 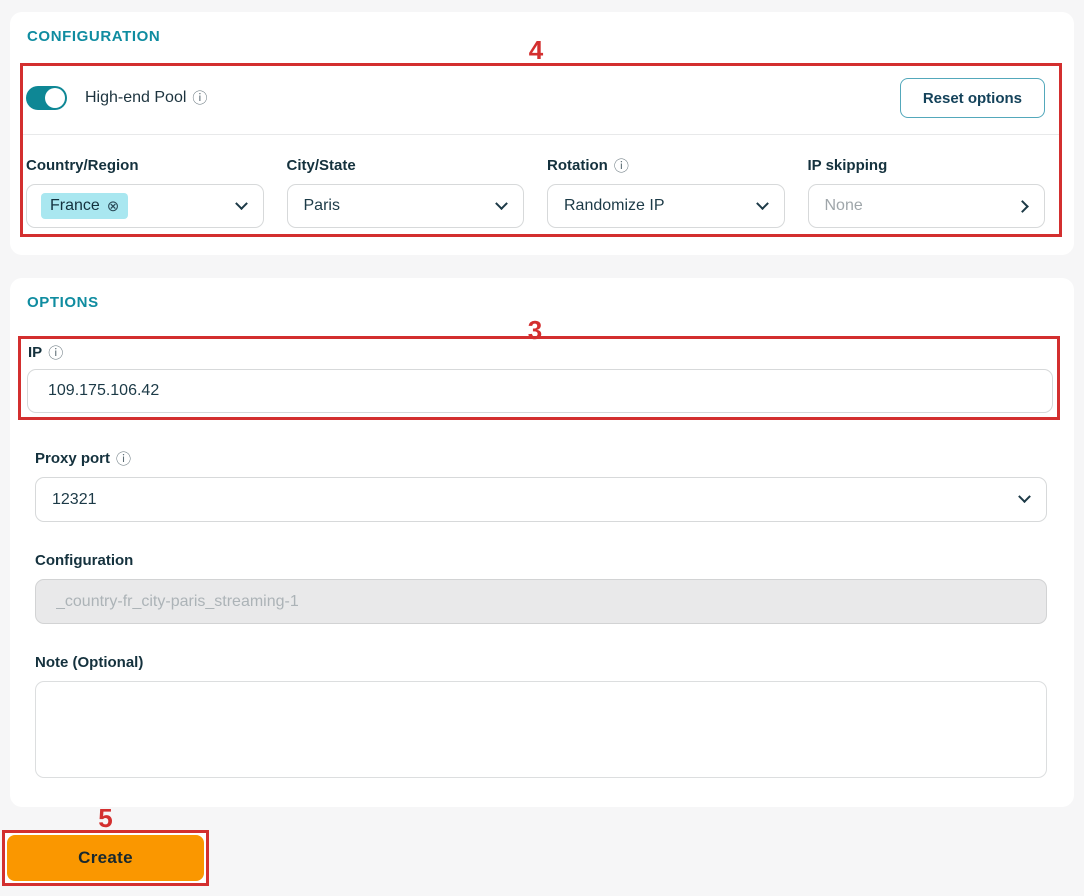 I want to click on configuration-name-field: Configuration, so click(x=541, y=588).